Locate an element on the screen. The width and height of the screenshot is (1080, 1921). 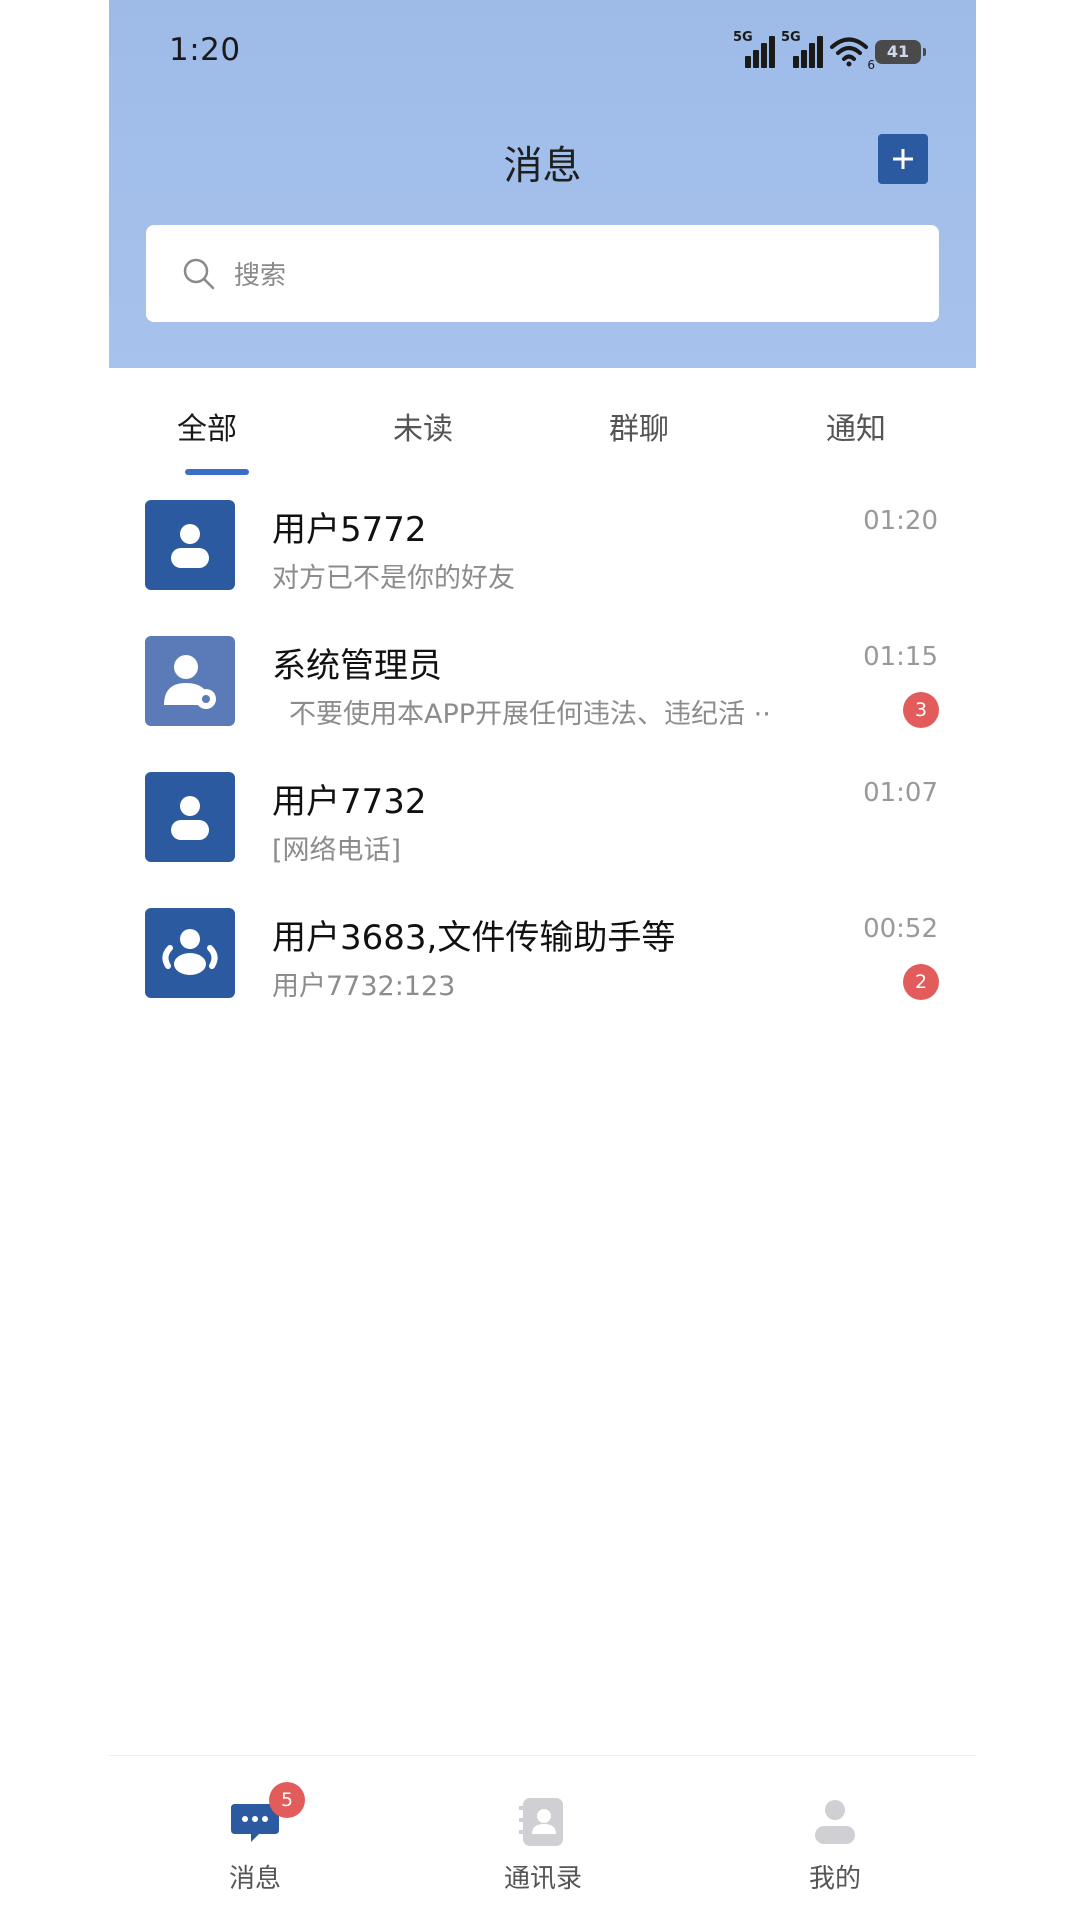
conversation-row: 用户5772 对方已不是你的好友 01:20 is located at coordinates (542, 558).